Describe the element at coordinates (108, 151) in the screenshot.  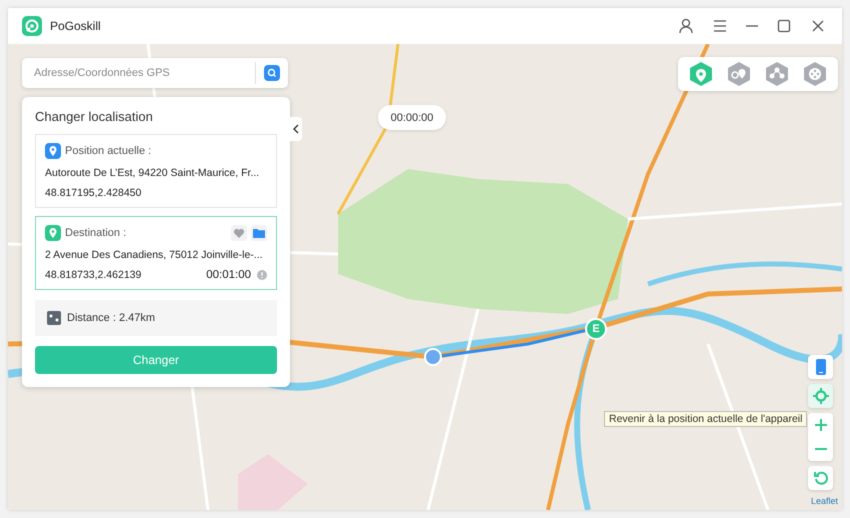
I see `current-position-label: Position actuelle :` at that location.